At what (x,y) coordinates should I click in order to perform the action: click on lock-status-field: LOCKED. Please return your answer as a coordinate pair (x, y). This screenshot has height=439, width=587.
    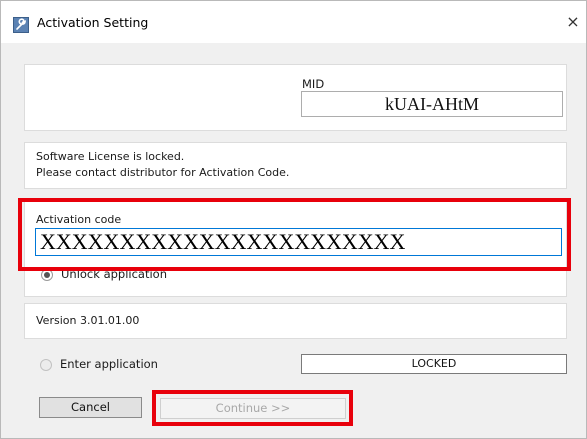
    Looking at the image, I should click on (434, 364).